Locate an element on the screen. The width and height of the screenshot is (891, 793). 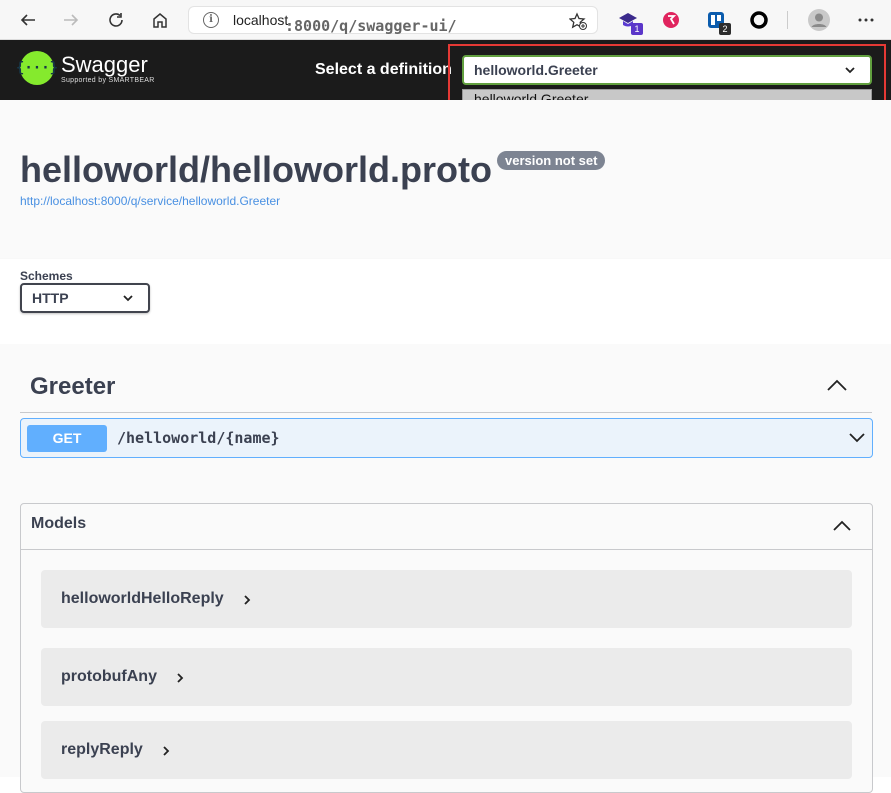
extension-trello-icon: 2 is located at coordinates (718, 22).